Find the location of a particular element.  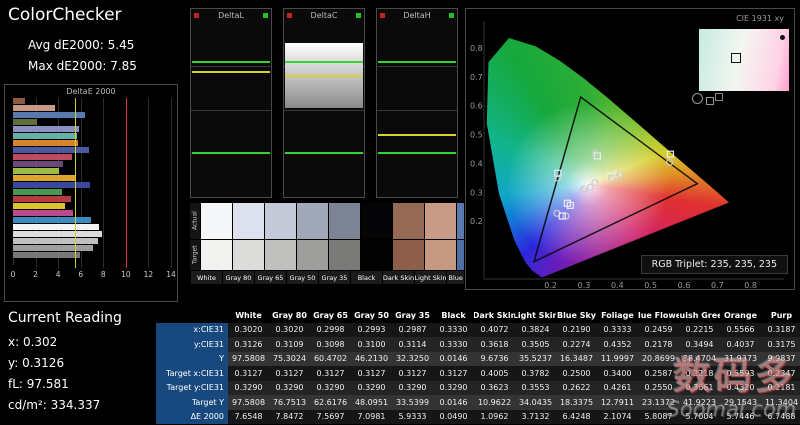

axis-tick: 10 is located at coordinates (126, 274).